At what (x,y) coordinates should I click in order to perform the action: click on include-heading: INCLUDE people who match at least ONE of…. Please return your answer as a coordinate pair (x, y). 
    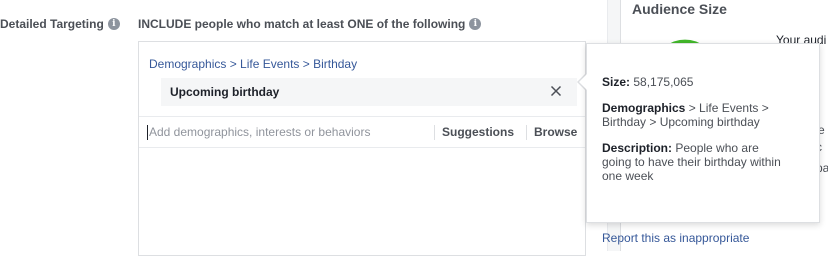
    Looking at the image, I should click on (310, 24).